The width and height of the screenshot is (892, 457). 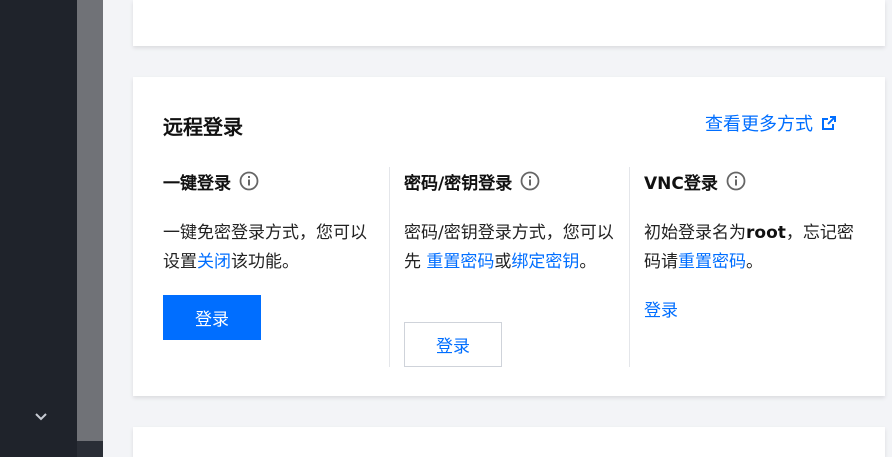 I want to click on one-click-login-description: 一键免密登录方式，您可以设置关闭该功能。, so click(x=268, y=248).